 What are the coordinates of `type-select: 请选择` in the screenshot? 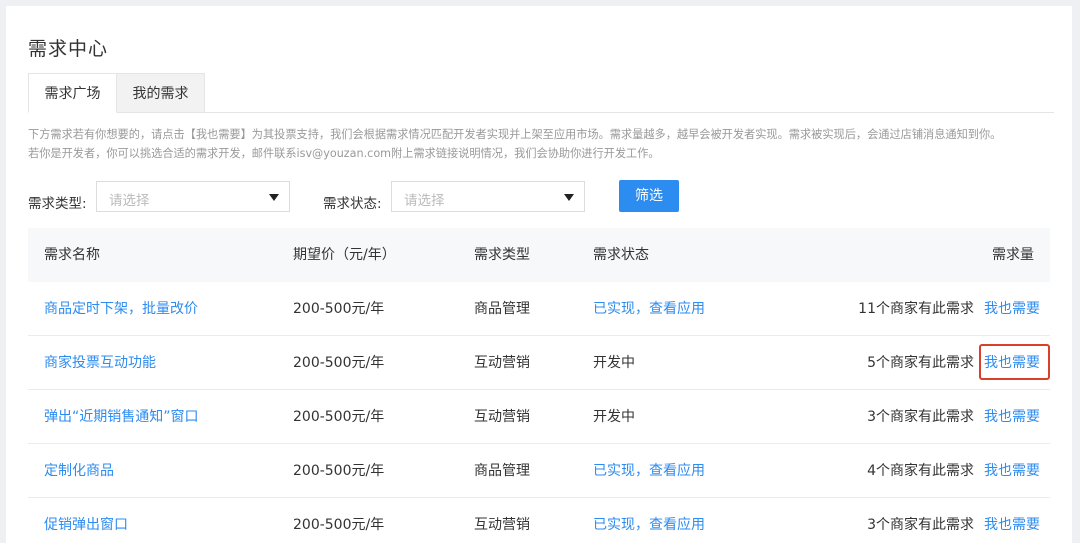 It's located at (193, 196).